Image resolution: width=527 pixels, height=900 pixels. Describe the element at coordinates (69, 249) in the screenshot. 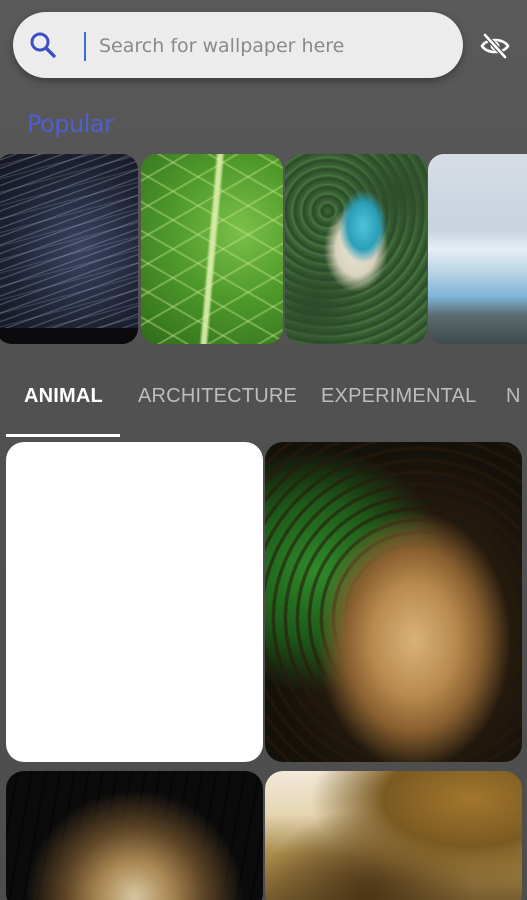

I see `popular-item-star-trails` at that location.